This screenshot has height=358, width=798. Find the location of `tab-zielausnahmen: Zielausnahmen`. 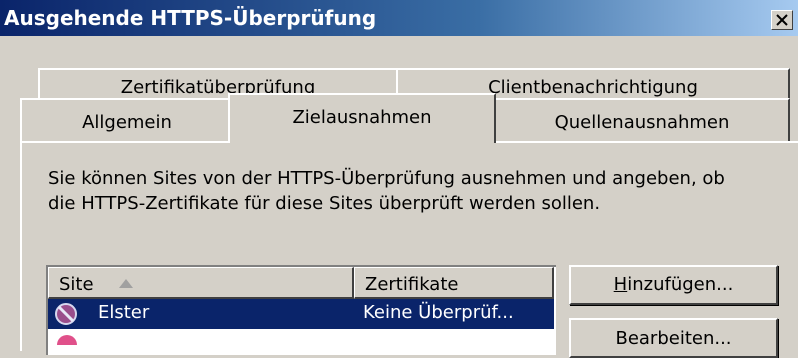

tab-zielausnahmen: Zielausnahmen is located at coordinates (362, 118).